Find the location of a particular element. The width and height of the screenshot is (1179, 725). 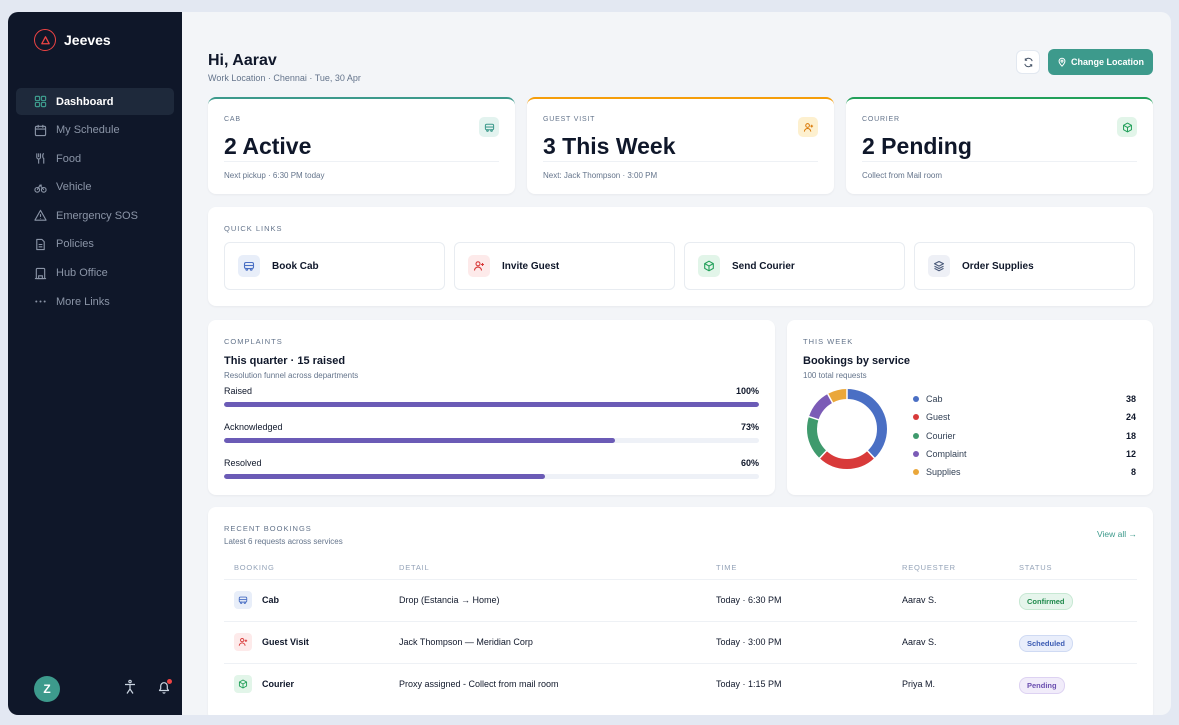

sidebar-item-label: More Links is located at coordinates (83, 301).